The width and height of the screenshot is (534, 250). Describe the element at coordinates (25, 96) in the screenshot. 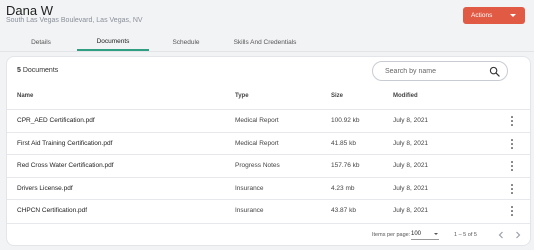

I see `column-header-name: Name` at that location.